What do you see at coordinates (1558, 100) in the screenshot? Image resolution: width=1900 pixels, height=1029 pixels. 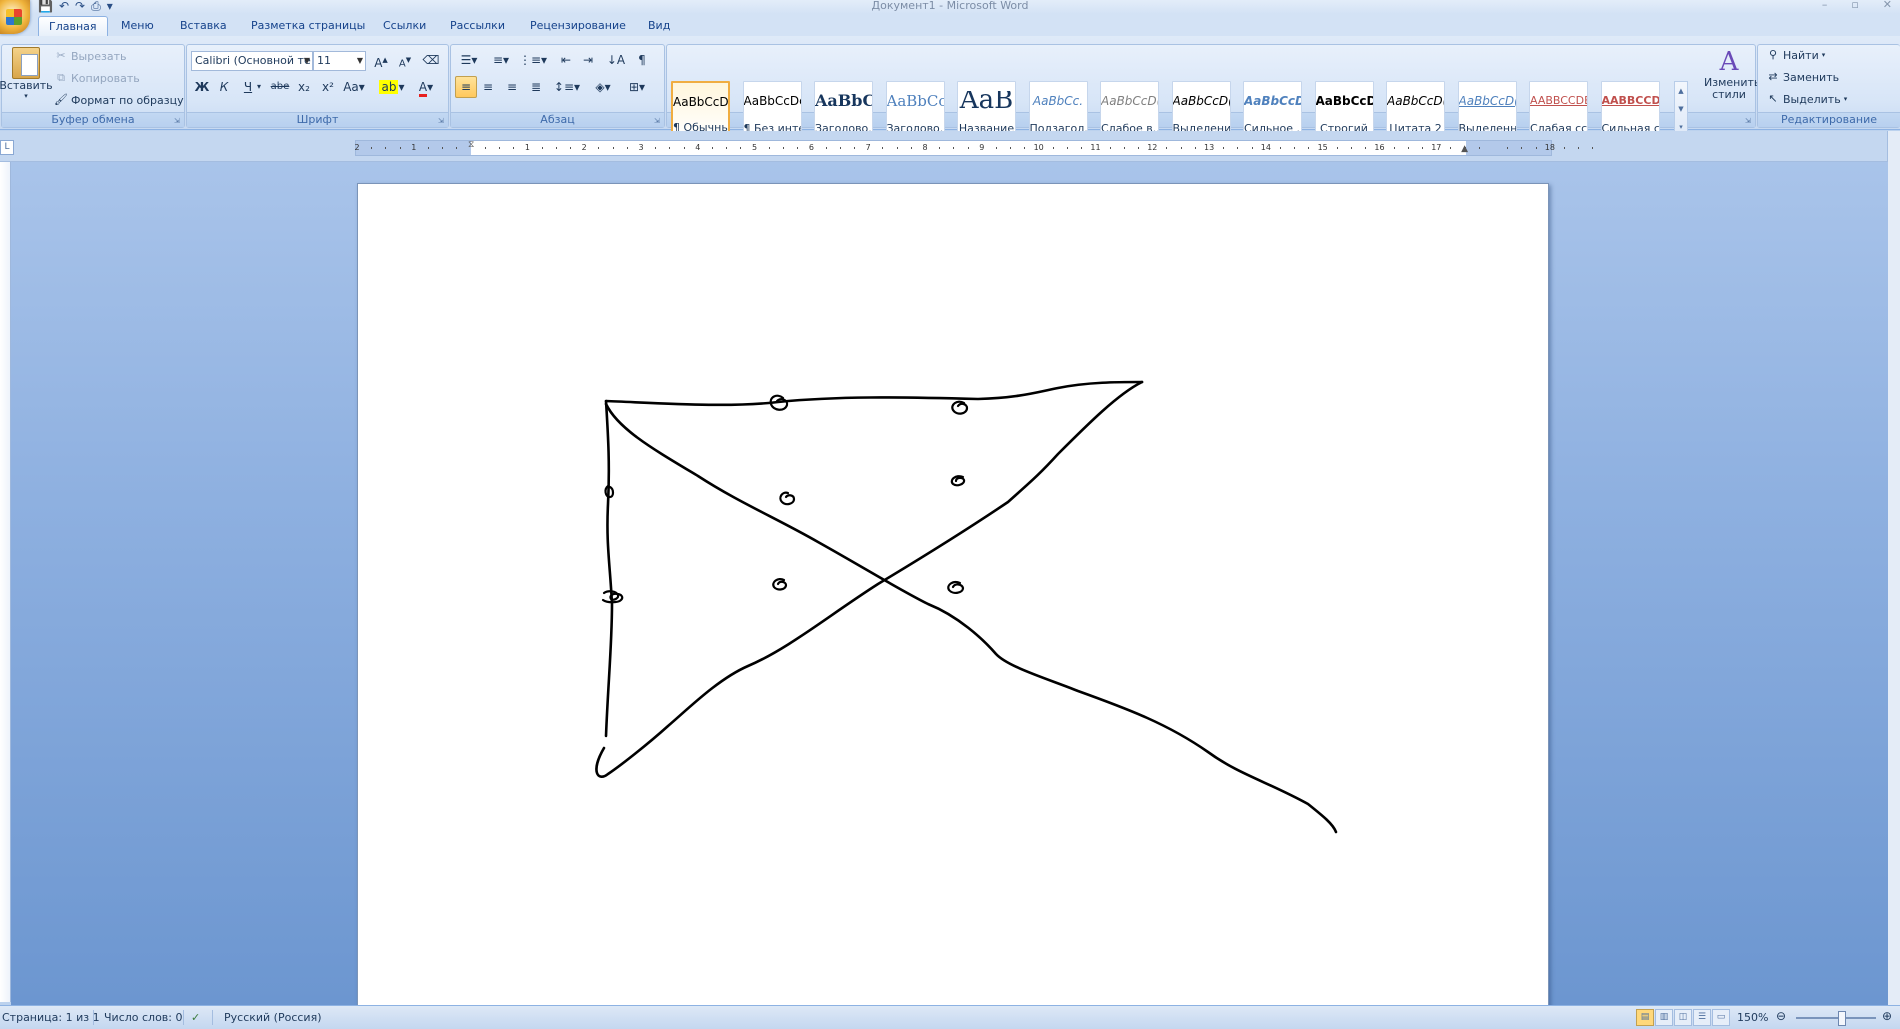 I see `style-sample: AABBCCDE` at bounding box center [1558, 100].